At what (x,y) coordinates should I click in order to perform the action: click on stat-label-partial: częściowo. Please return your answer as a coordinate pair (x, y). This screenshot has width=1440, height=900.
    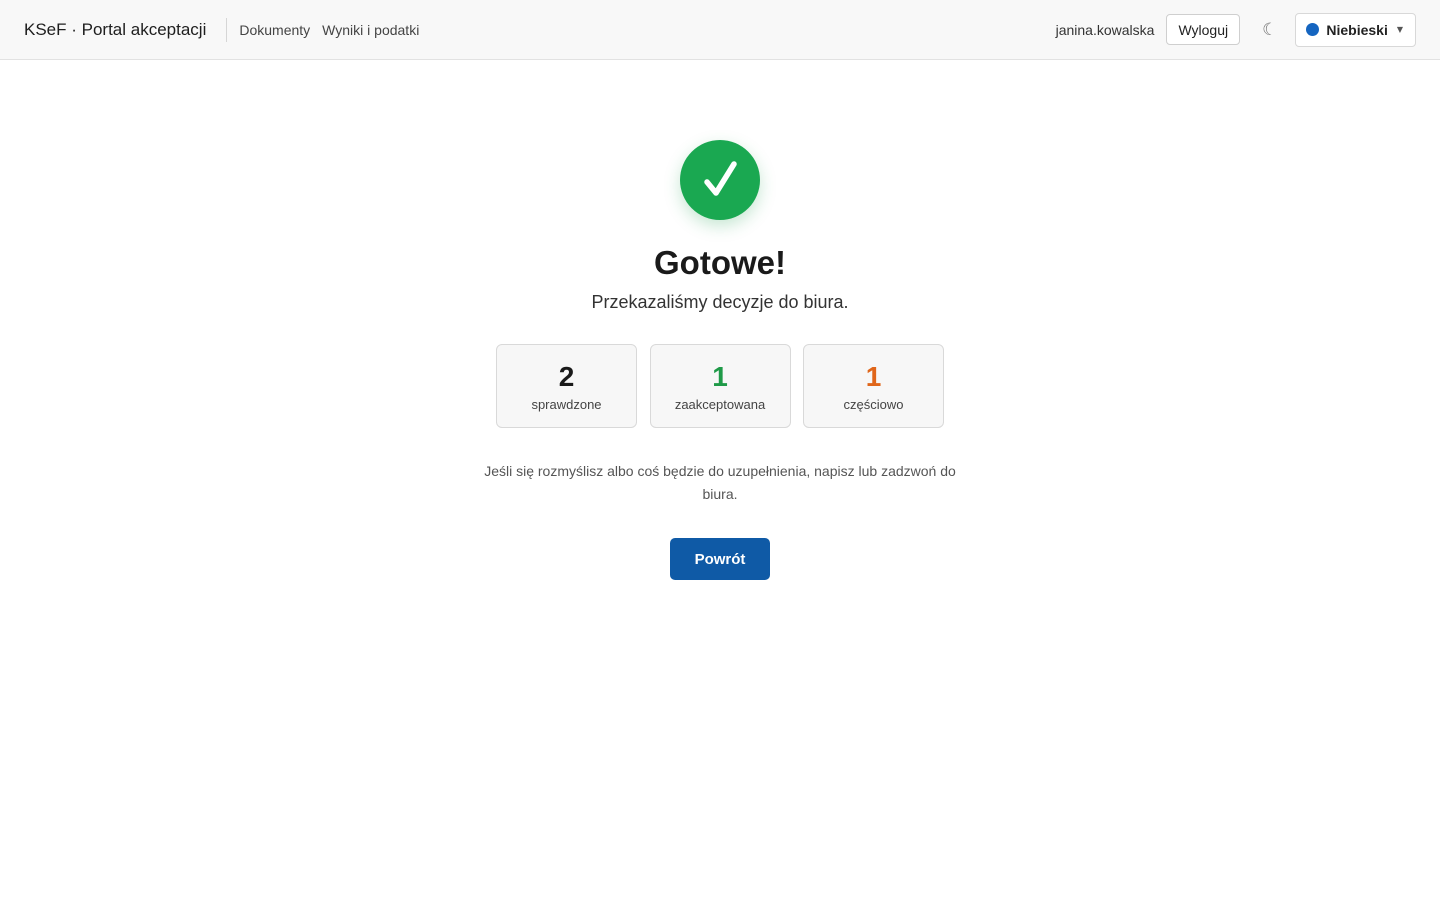
    Looking at the image, I should click on (873, 404).